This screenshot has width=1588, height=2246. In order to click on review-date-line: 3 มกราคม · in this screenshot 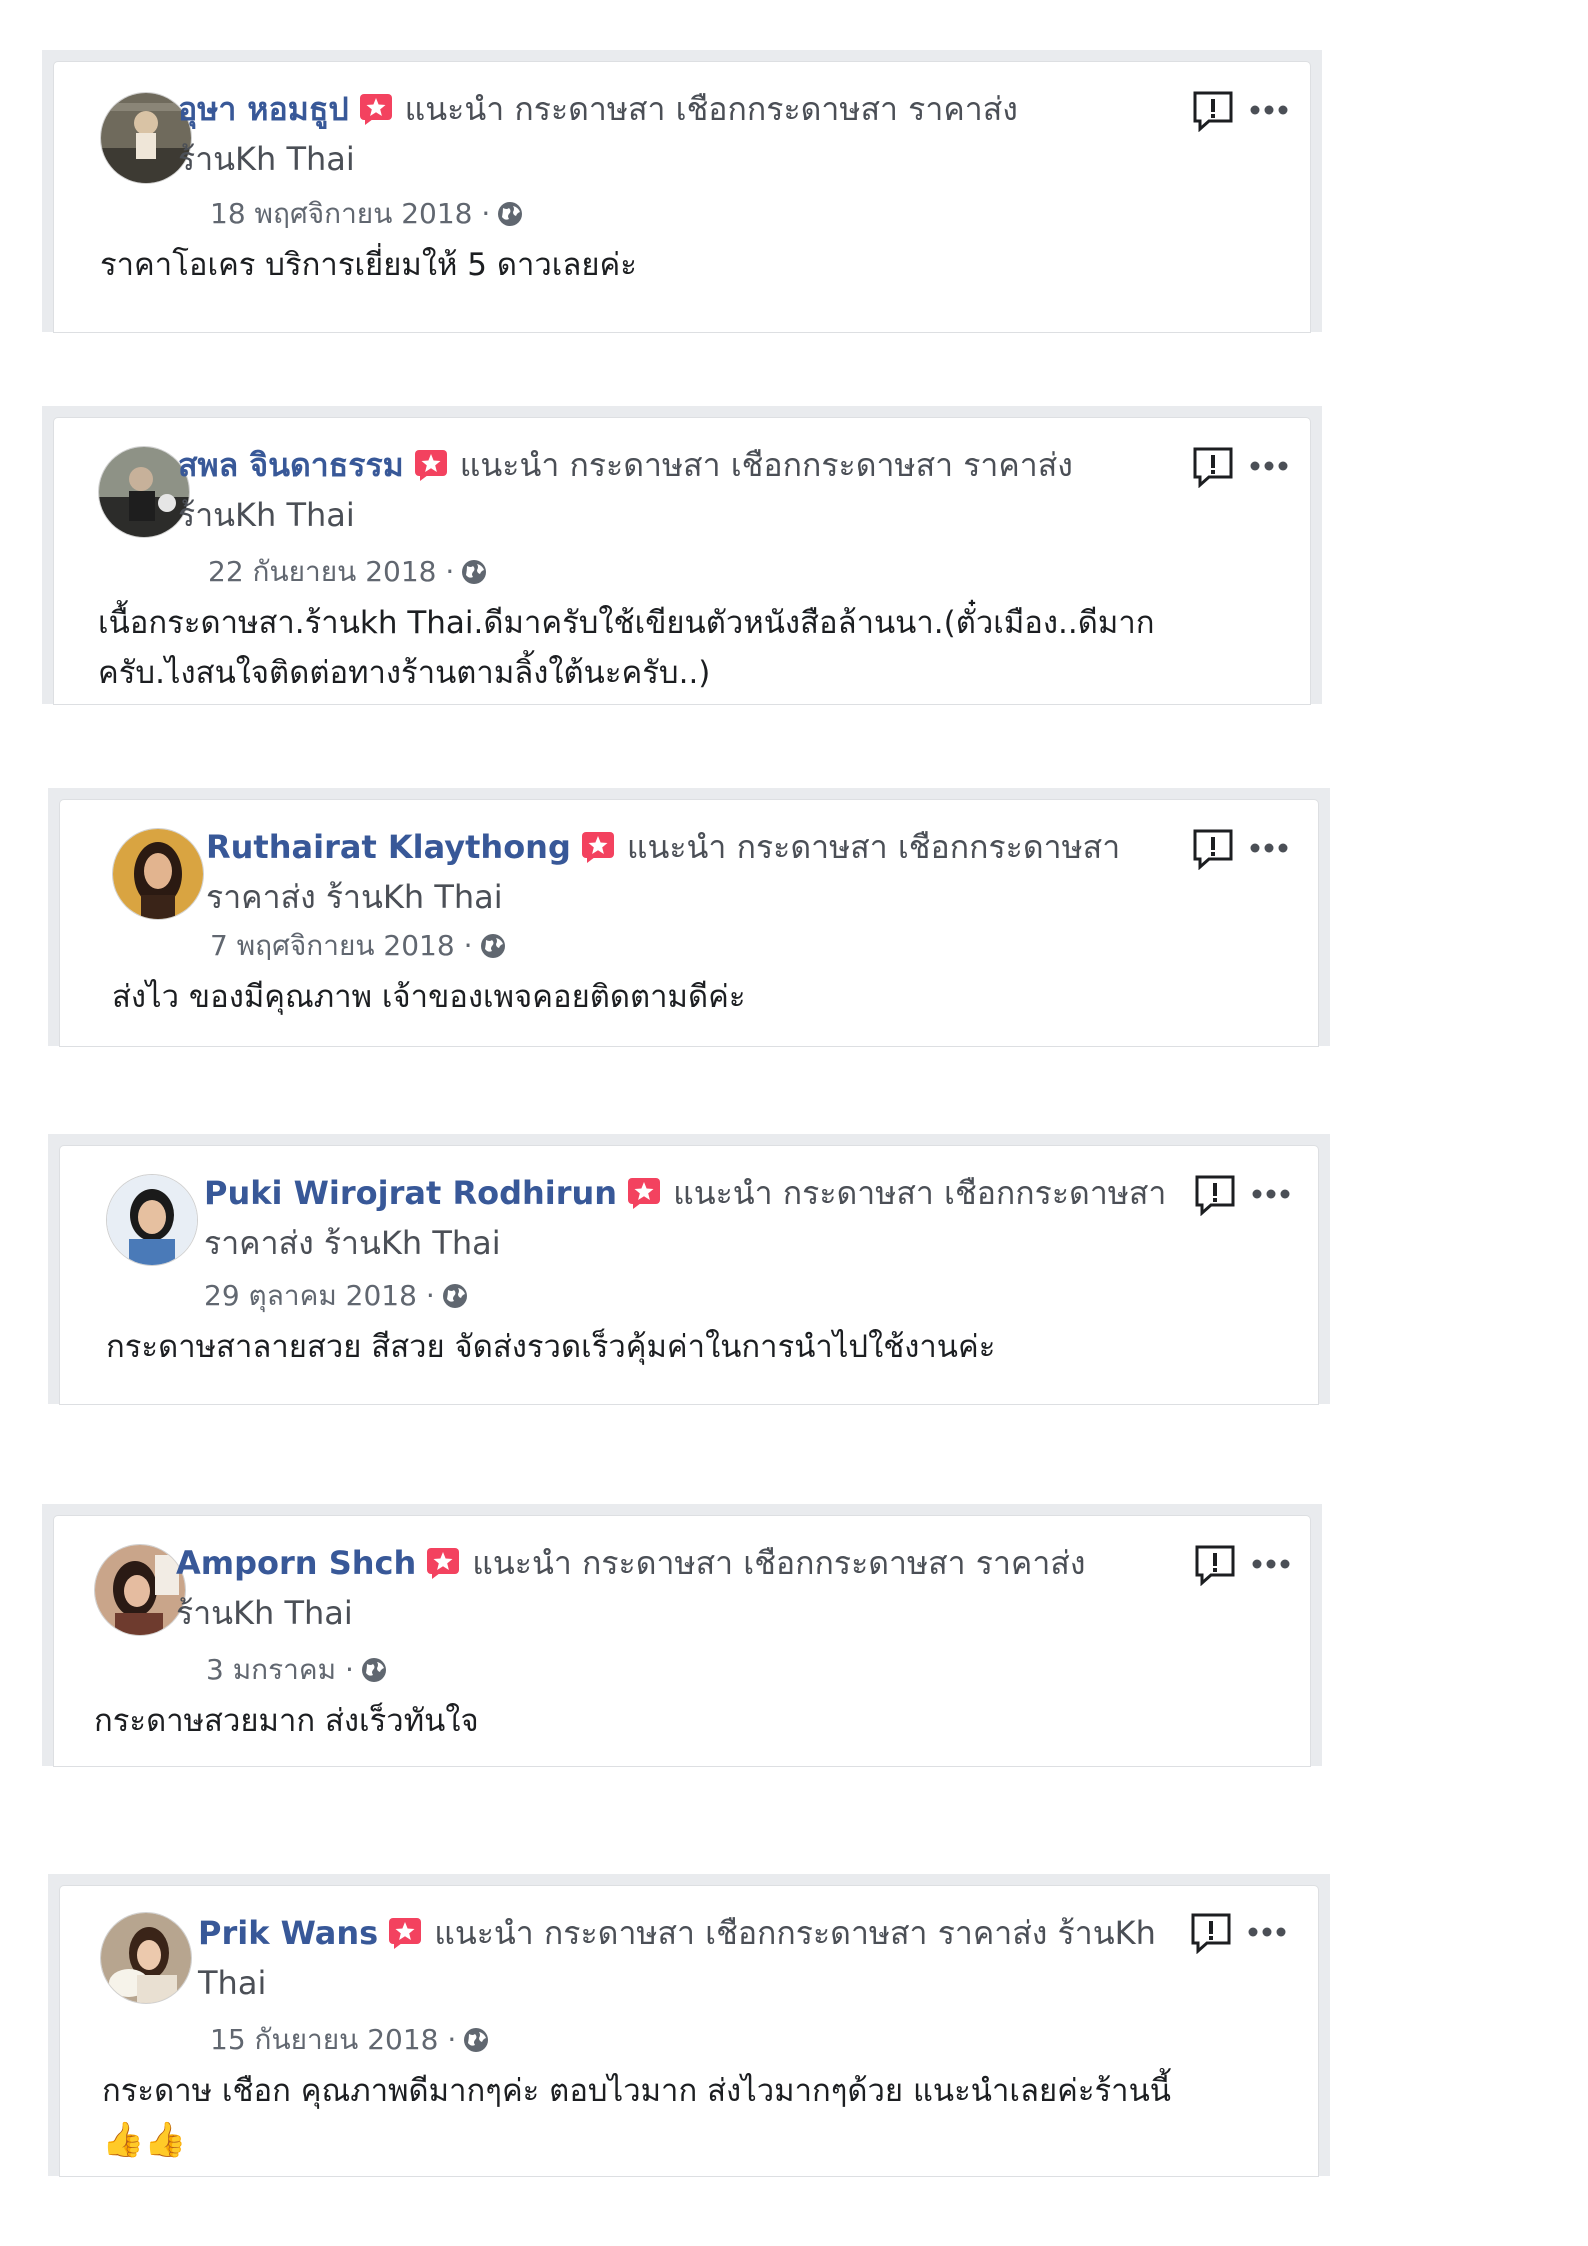, I will do `click(297, 1670)`.